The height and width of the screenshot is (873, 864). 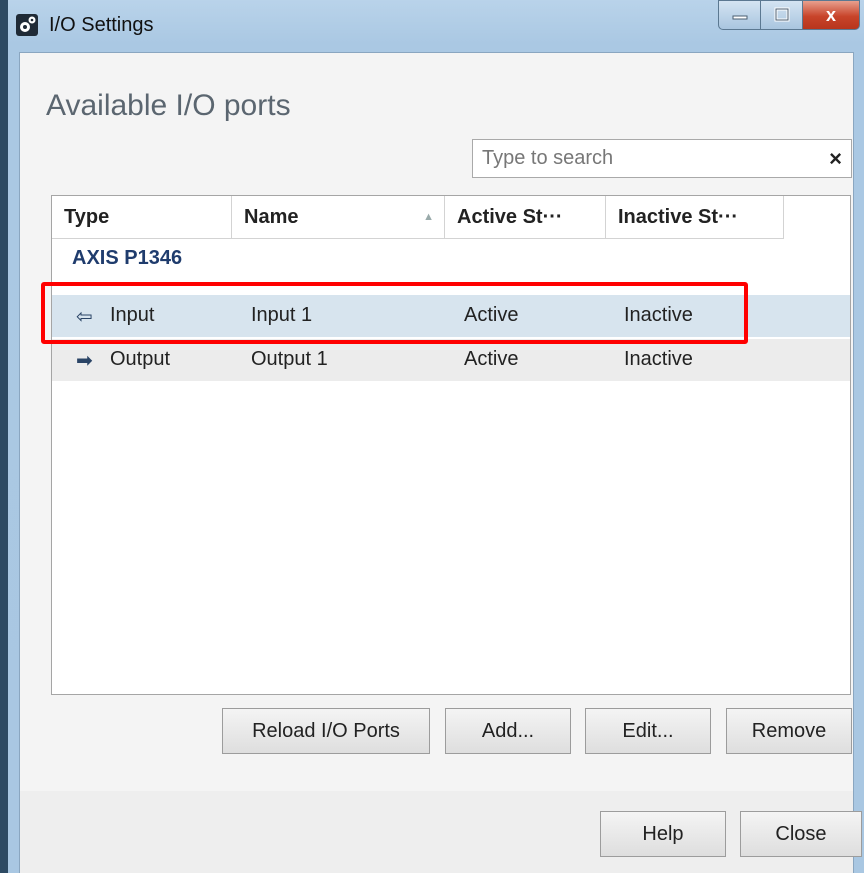 I want to click on table-header: Type Name ▲ Active St··· Inactive St···, so click(x=418, y=217).